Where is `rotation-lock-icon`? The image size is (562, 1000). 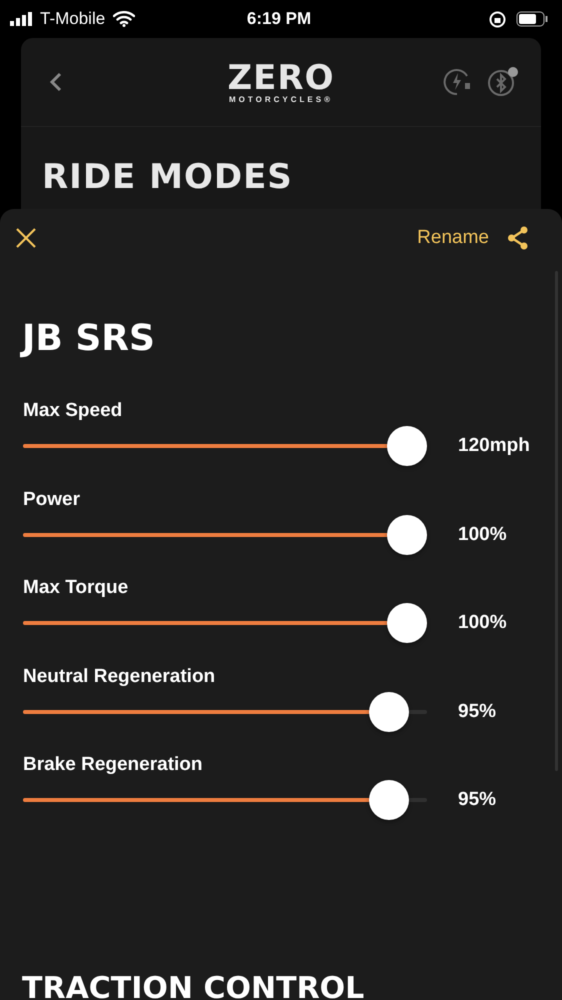
rotation-lock-icon is located at coordinates (497, 19).